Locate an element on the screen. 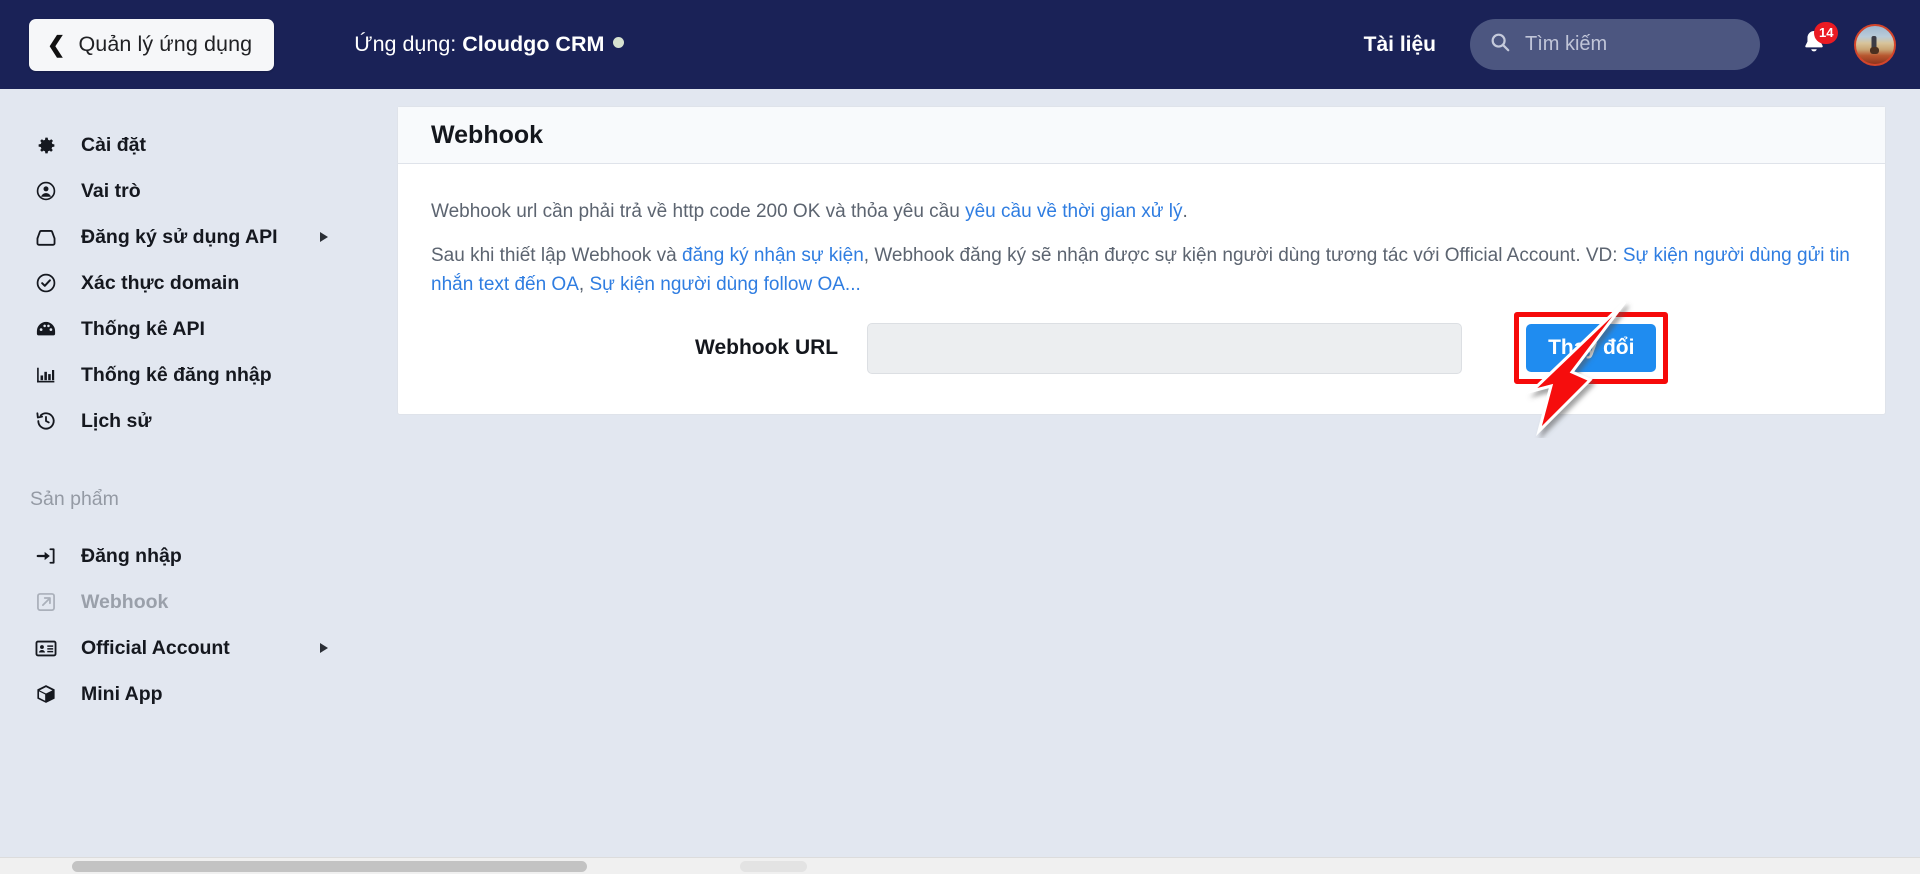 This screenshot has height=874, width=1920. sidebar-item-official-account: Official Account is located at coordinates (198, 648).